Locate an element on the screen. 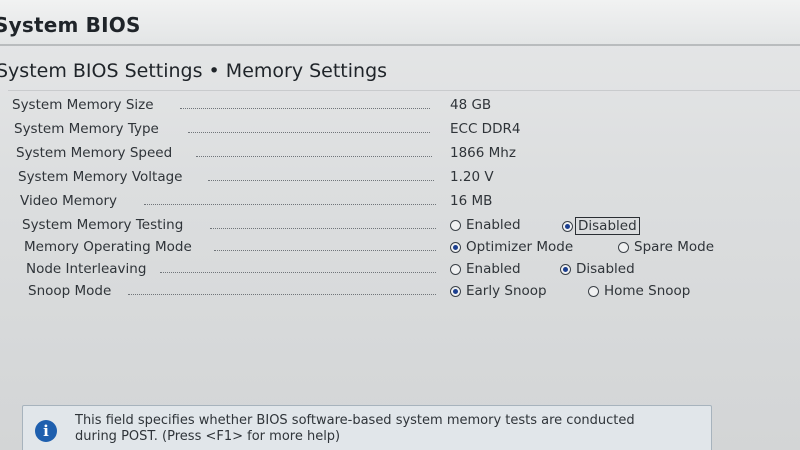 This screenshot has height=450, width=800. setting-row-memory-size: System Memory Size 48 GB is located at coordinates (402, 107).